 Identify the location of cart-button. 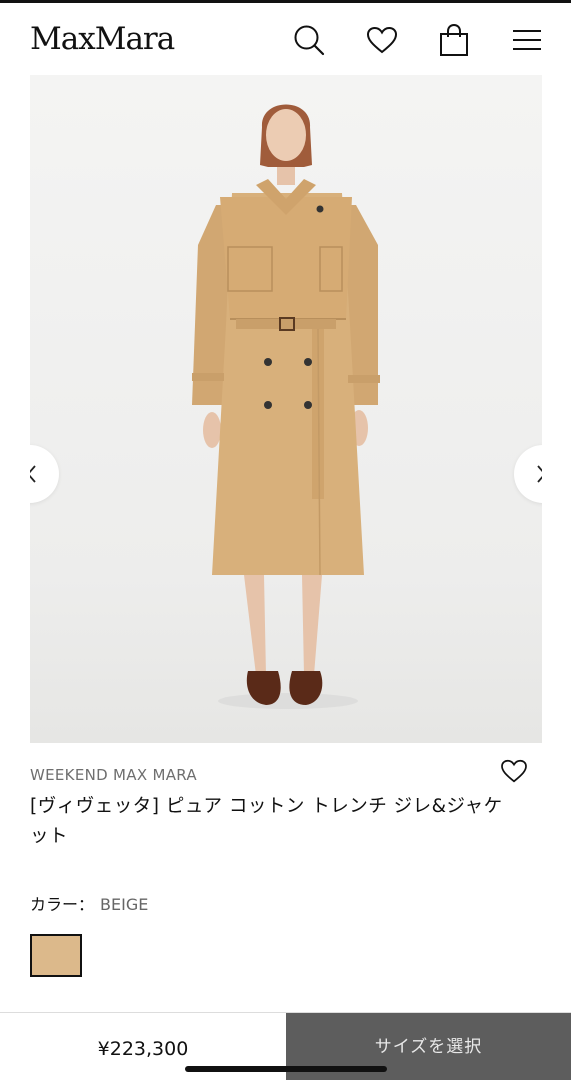
(454, 40).